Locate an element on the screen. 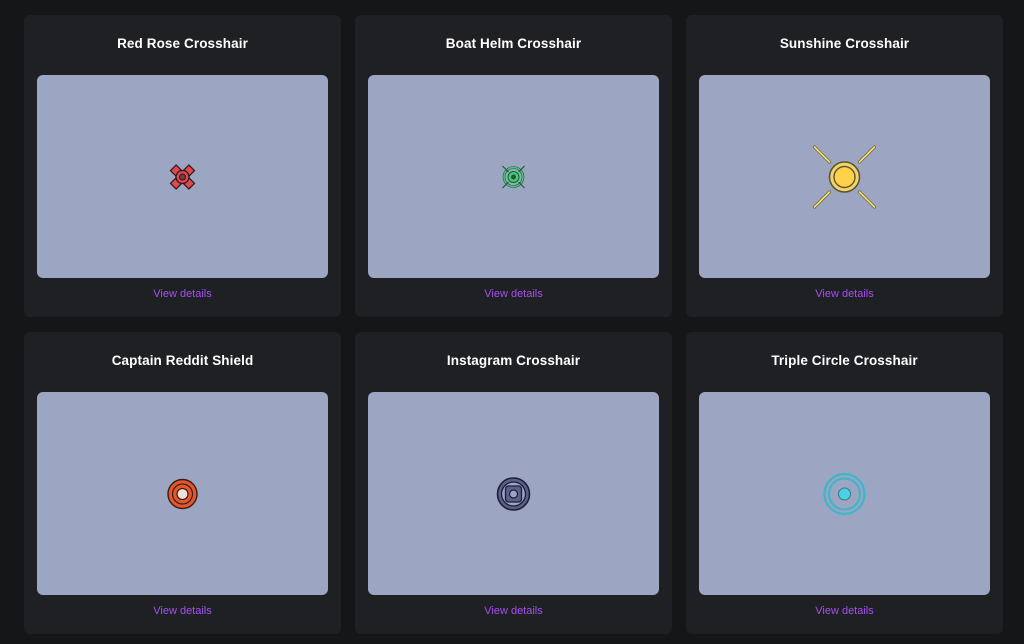 This screenshot has height=644, width=1024. crosshair-card: Triple Circle Crosshair View details is located at coordinates (844, 483).